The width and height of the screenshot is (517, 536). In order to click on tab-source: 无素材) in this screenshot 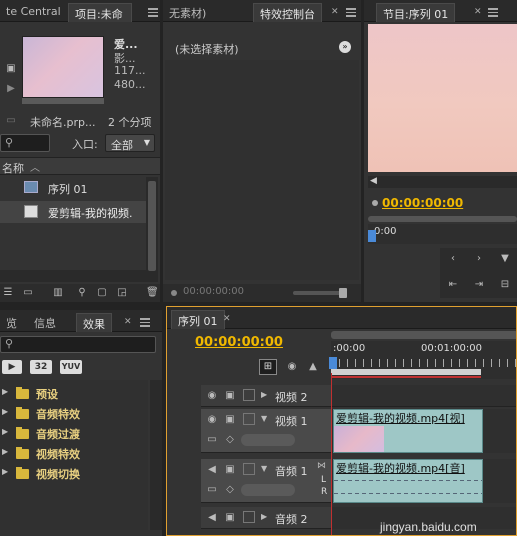, I will do `click(187, 12)`.